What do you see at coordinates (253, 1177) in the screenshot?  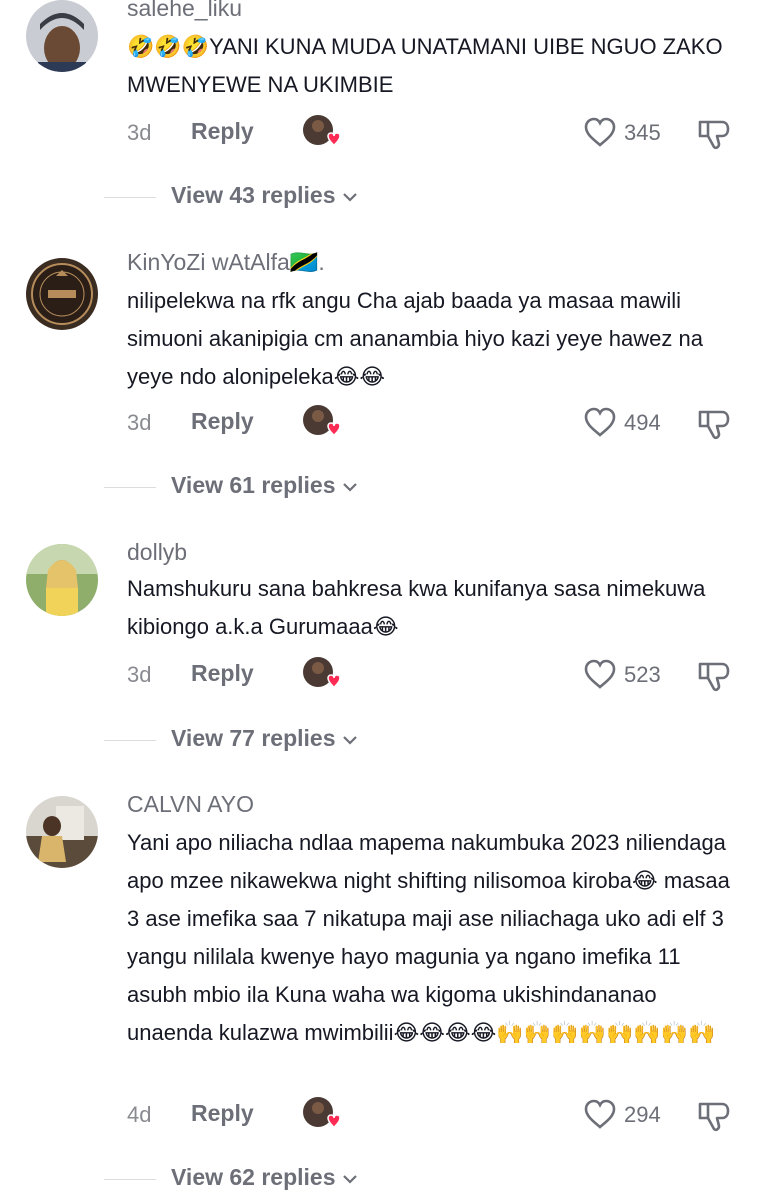 I see `view-replies-text: View 62 replies` at bounding box center [253, 1177].